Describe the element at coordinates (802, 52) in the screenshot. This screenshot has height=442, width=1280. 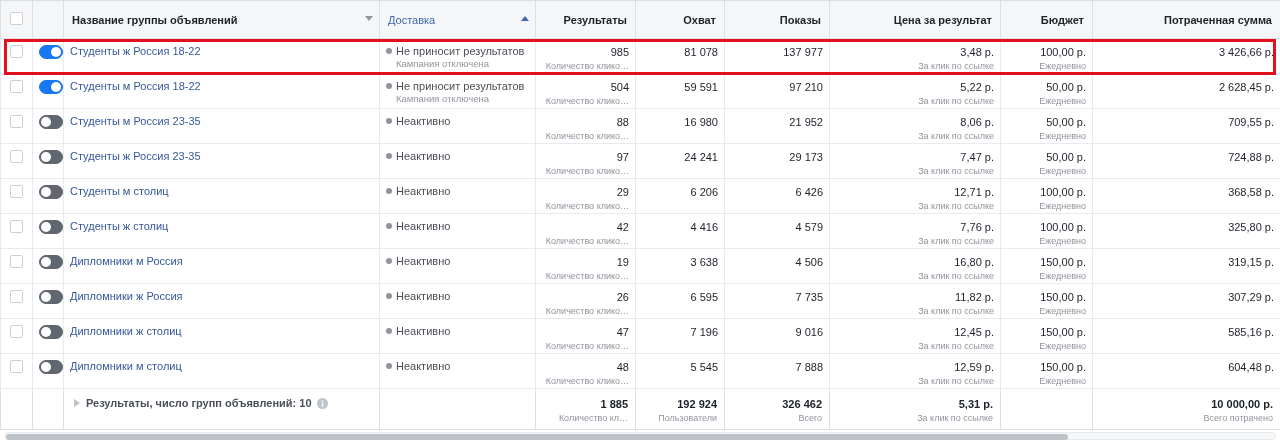
I see `table-cell-text: 137 977` at that location.